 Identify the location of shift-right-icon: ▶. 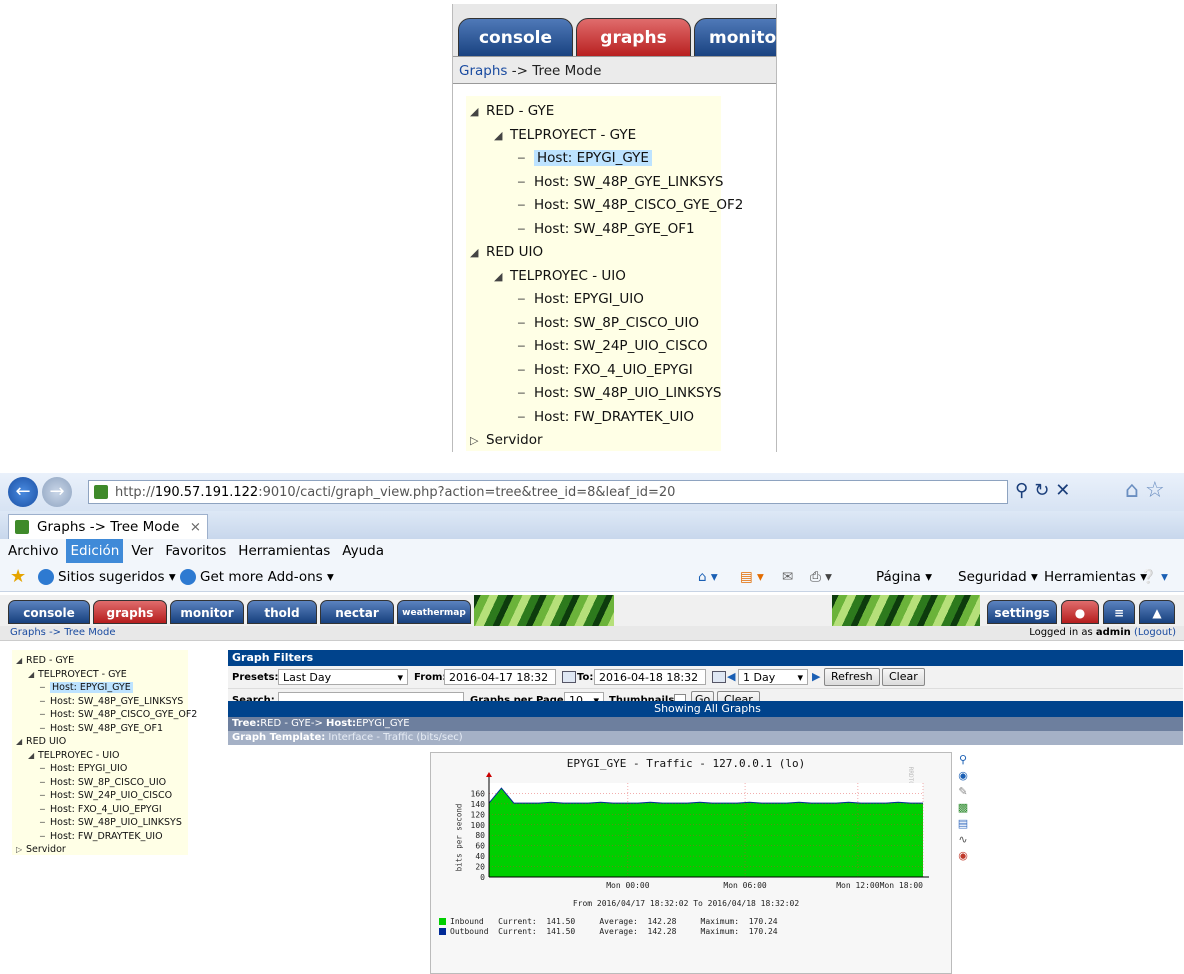
(816, 677).